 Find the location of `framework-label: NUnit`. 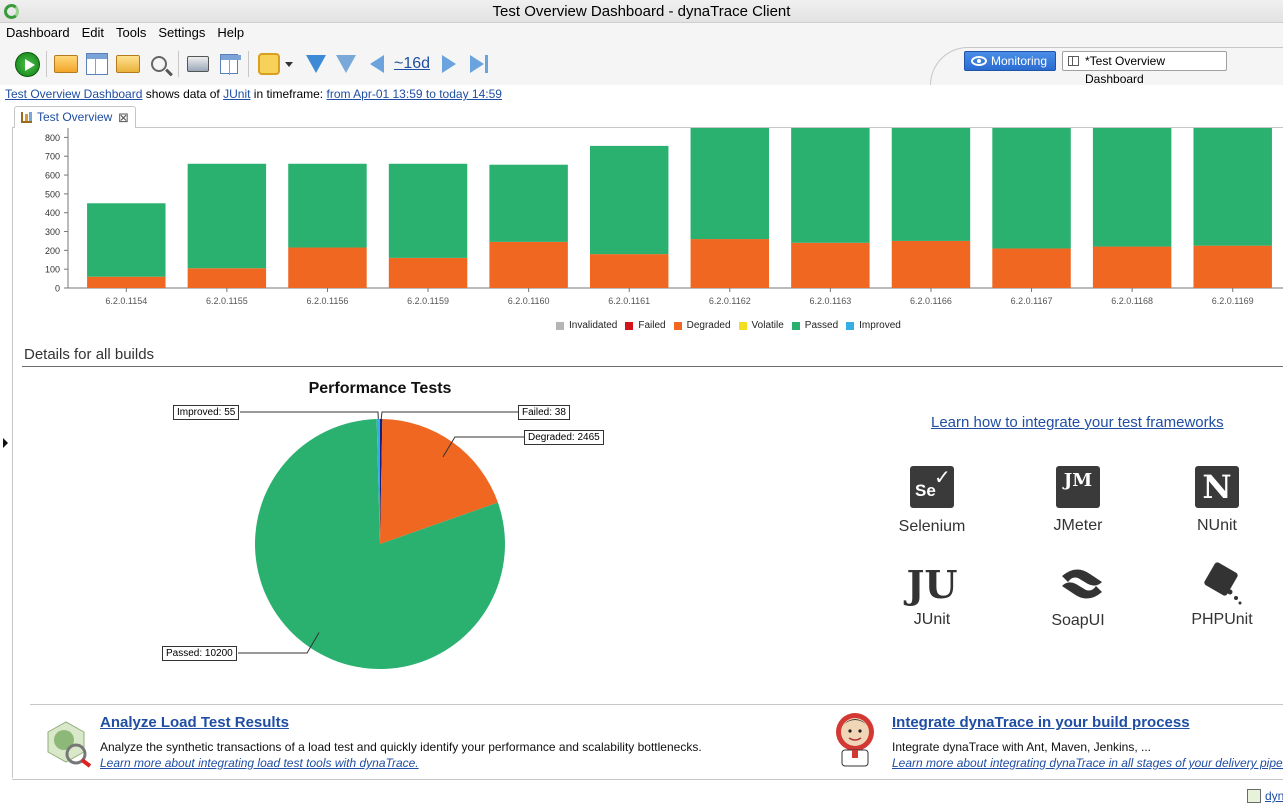

framework-label: NUnit is located at coordinates (1216, 525).